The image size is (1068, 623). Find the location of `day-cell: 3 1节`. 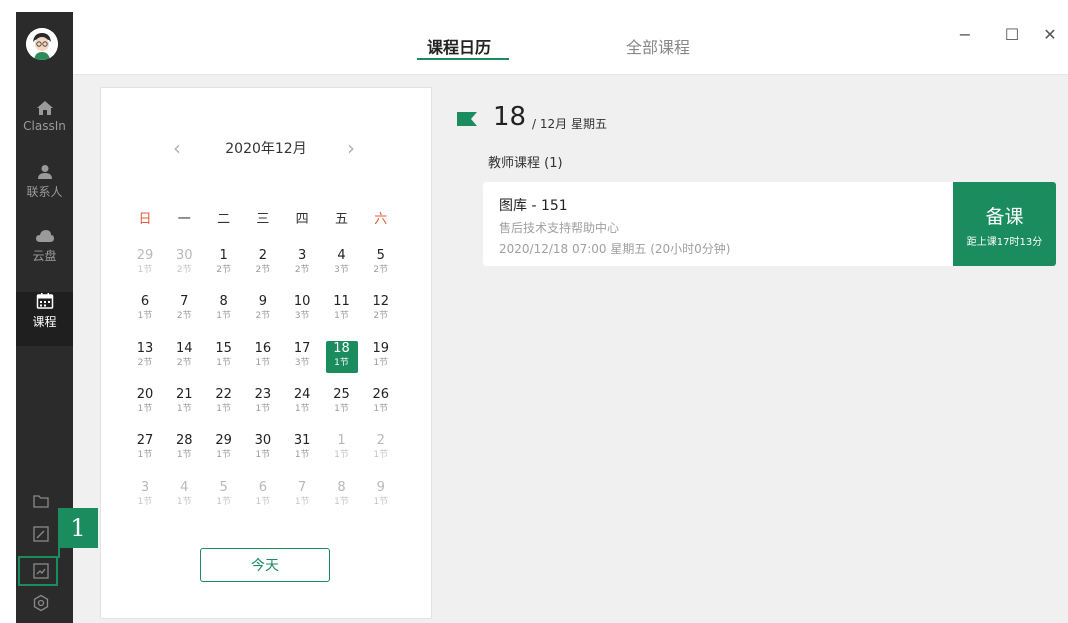

day-cell: 3 1节 is located at coordinates (145, 496).